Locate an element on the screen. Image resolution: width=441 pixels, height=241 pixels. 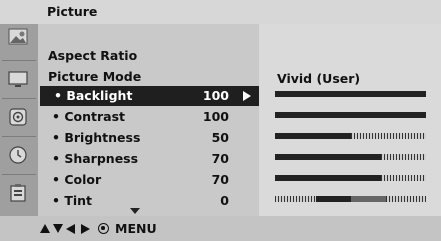
level-bar-backlight is located at coordinates (350, 94).